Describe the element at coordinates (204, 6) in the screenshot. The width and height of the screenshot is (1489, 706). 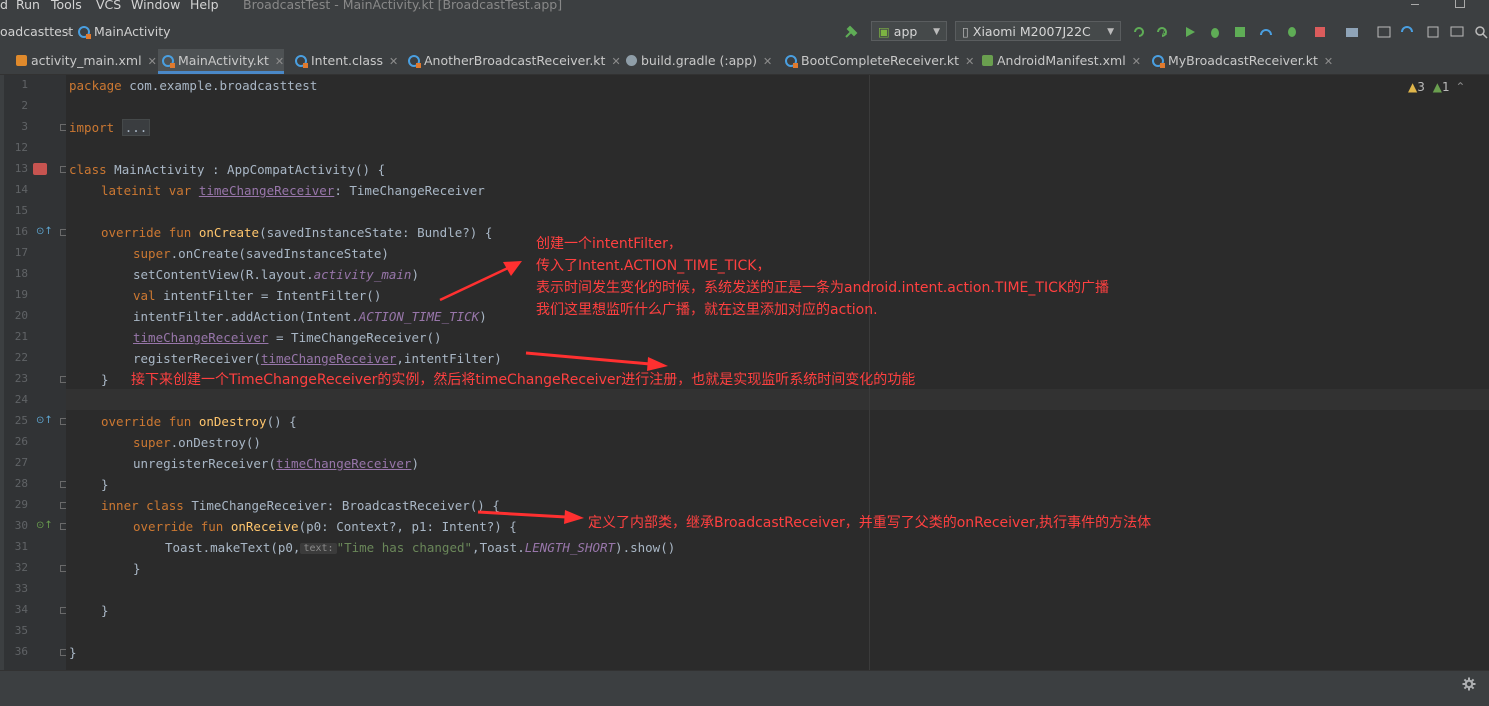
I see `menu-item-help: Help` at that location.